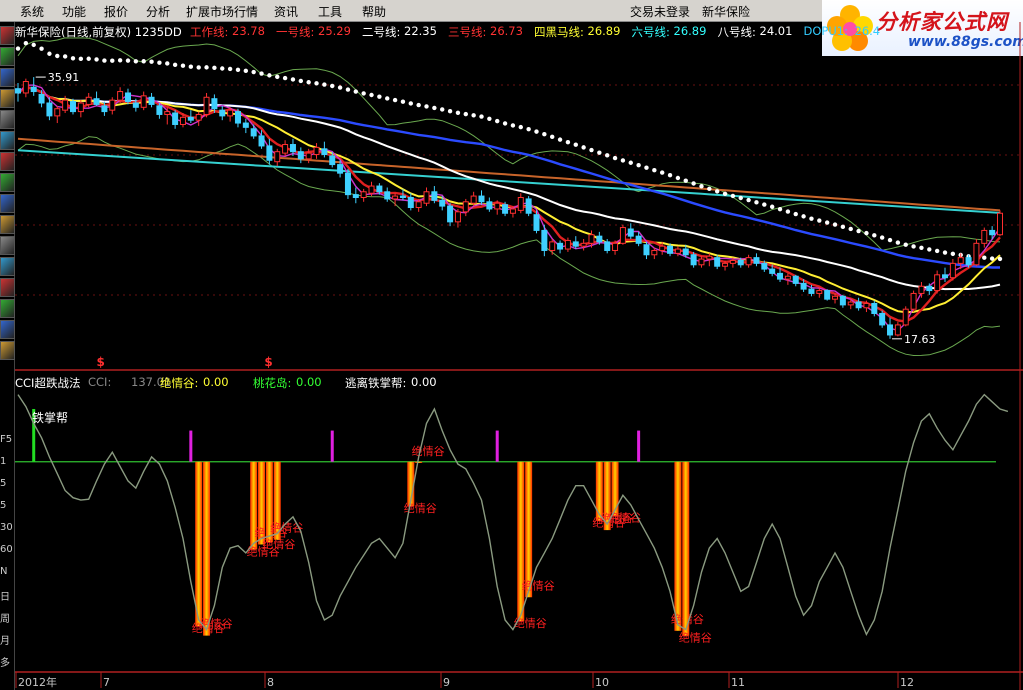 The image size is (1023, 690). Describe the element at coordinates (509, 174) in the screenshot. I see `orange-long-line` at that location.